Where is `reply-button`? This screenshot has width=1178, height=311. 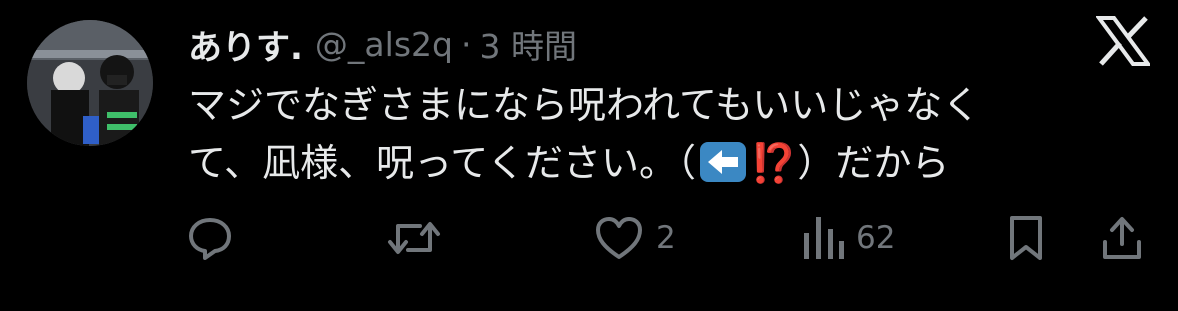
reply-button is located at coordinates (210, 238).